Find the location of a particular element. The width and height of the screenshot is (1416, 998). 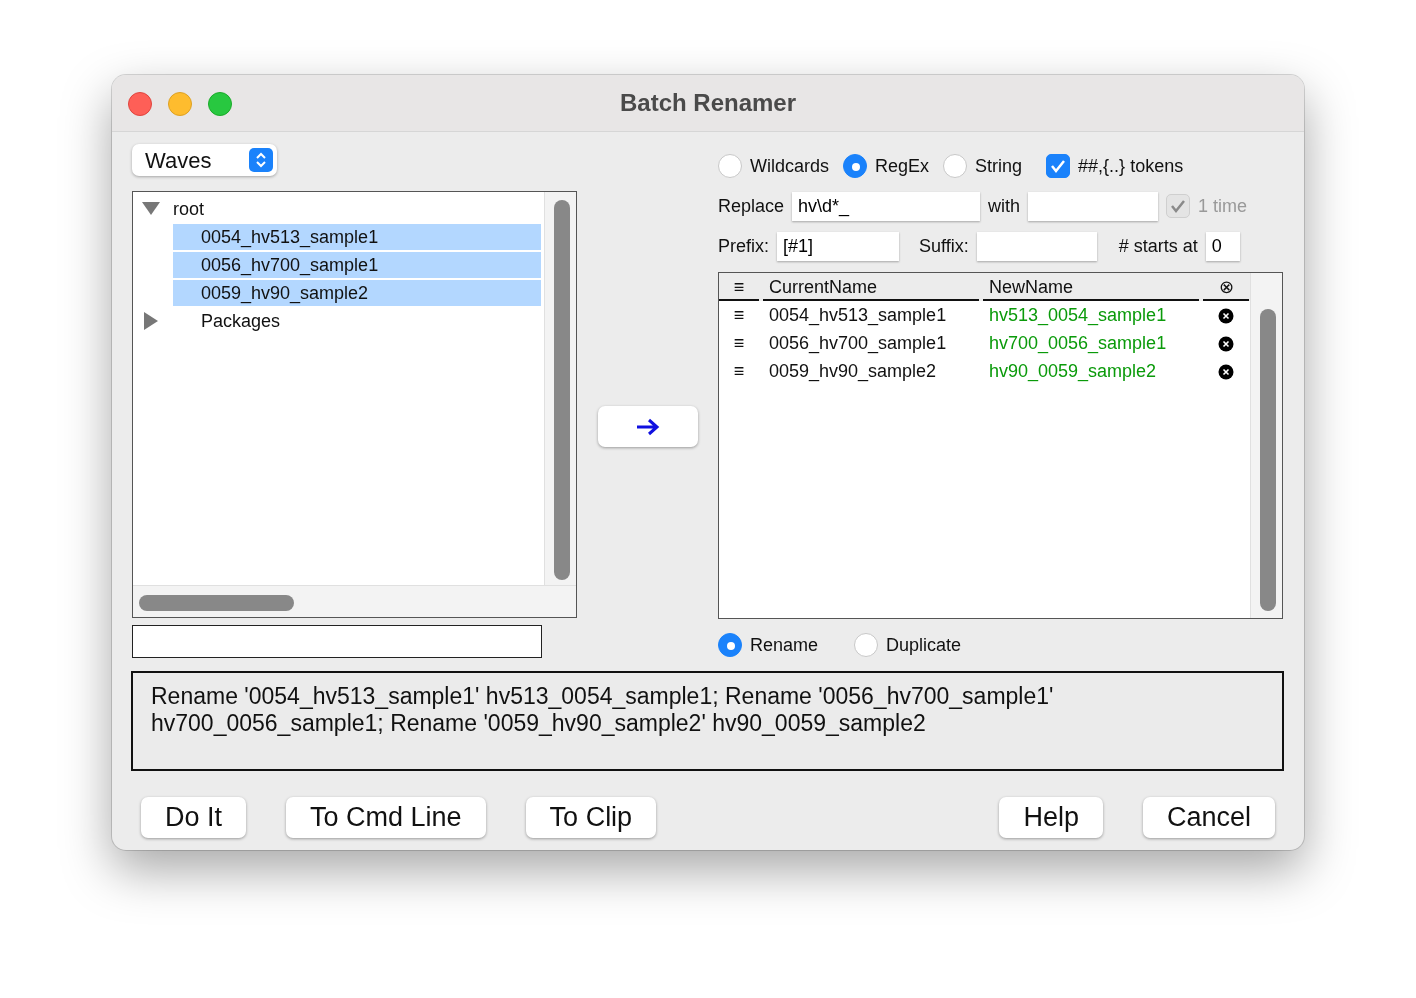

start-field: 0 is located at coordinates (1222, 246).